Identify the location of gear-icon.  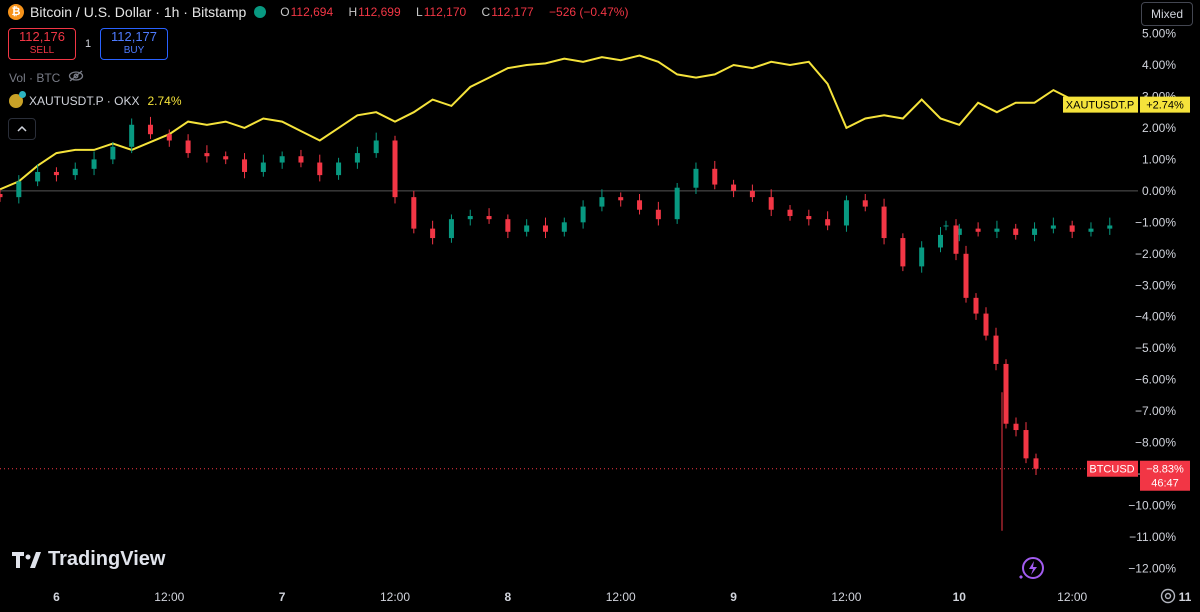
(1168, 598).